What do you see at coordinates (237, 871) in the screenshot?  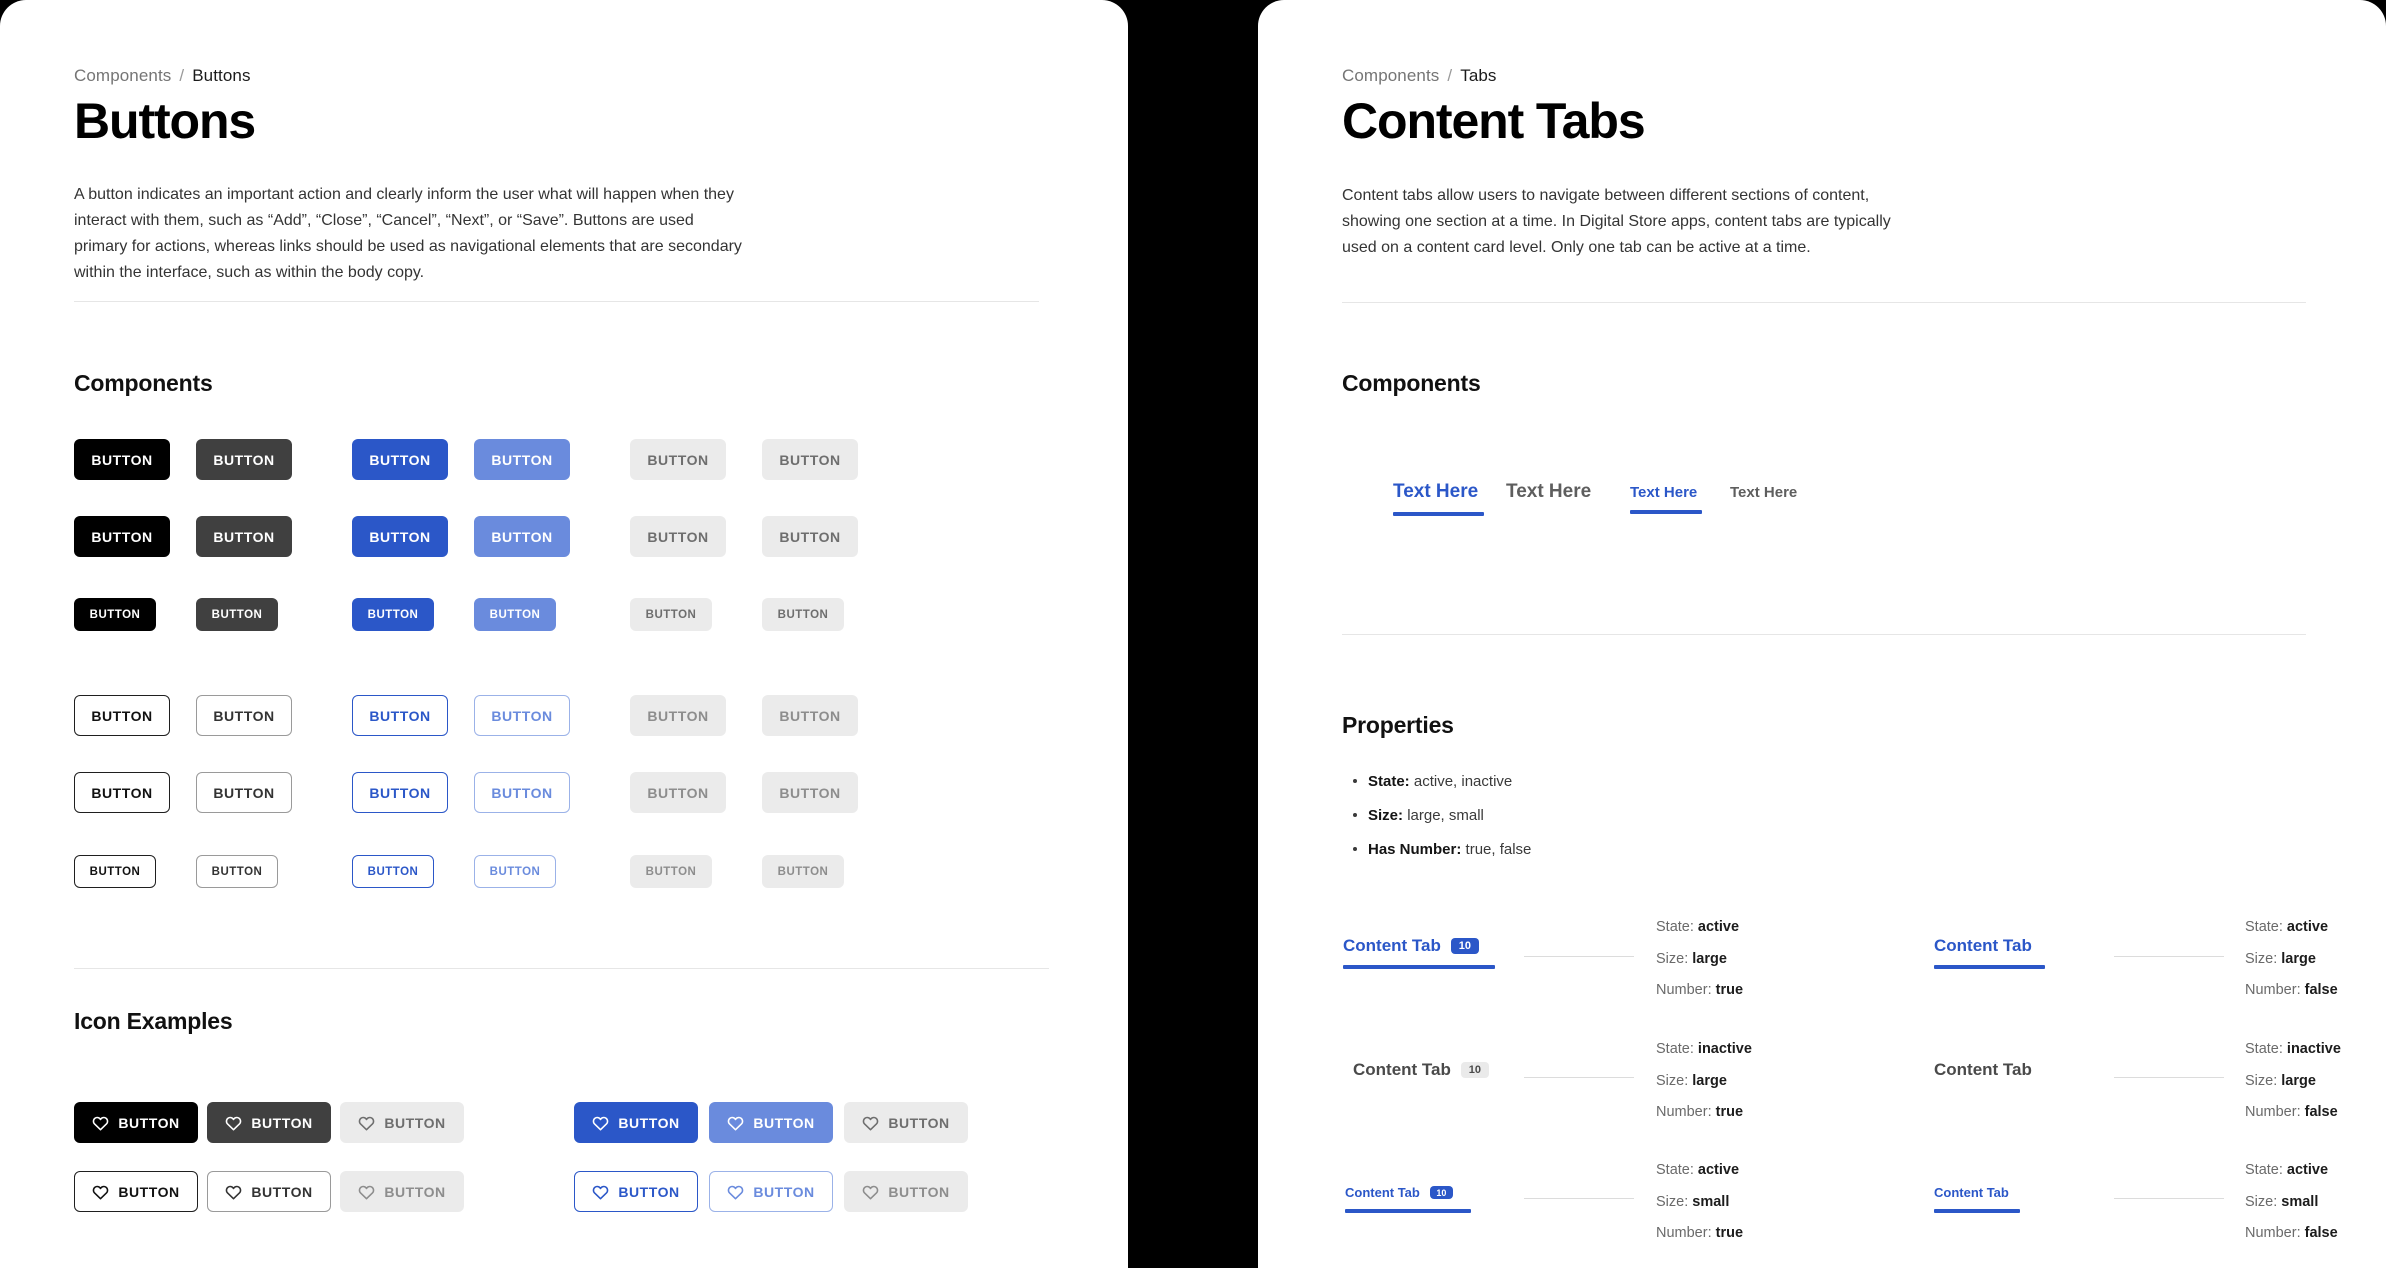 I see `button-outline-dark-small: BUTTON` at bounding box center [237, 871].